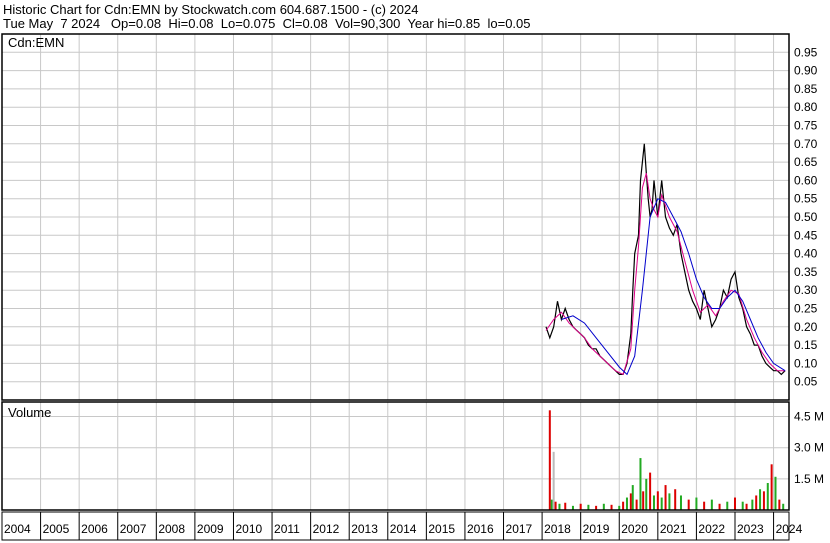  I want to click on price-tick-label: 0.90, so click(806, 71).